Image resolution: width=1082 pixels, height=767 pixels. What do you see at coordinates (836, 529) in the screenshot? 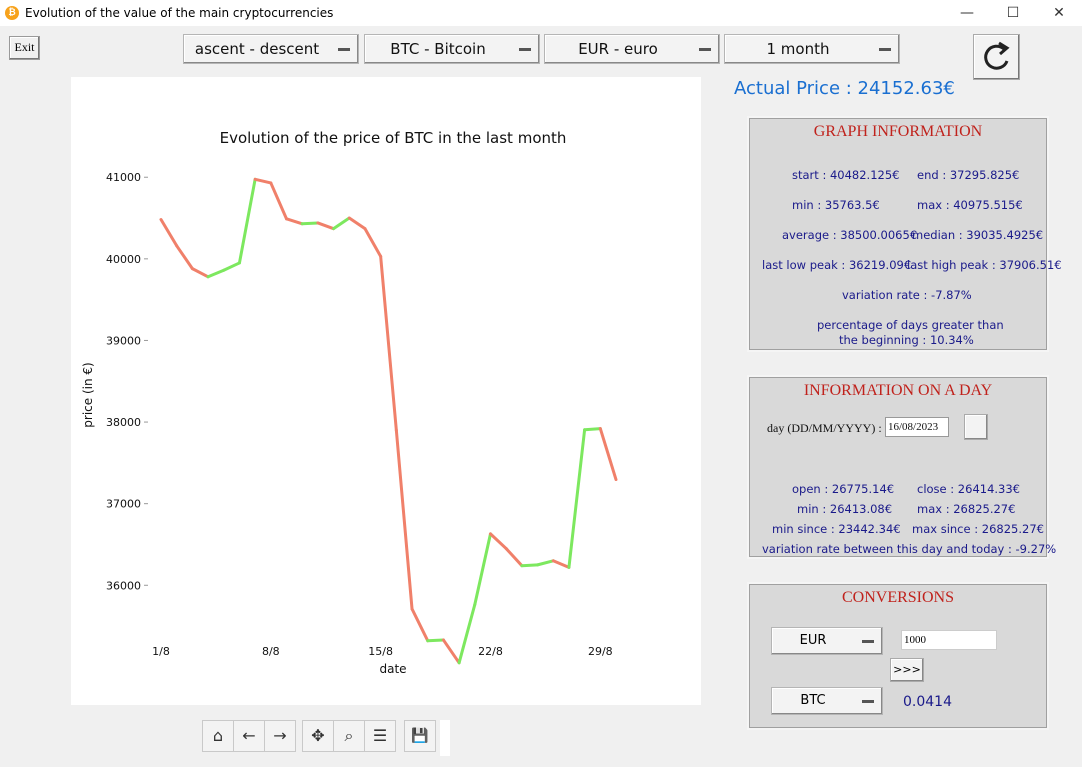
I see `day-min-since: min since : 23442.34€` at bounding box center [836, 529].